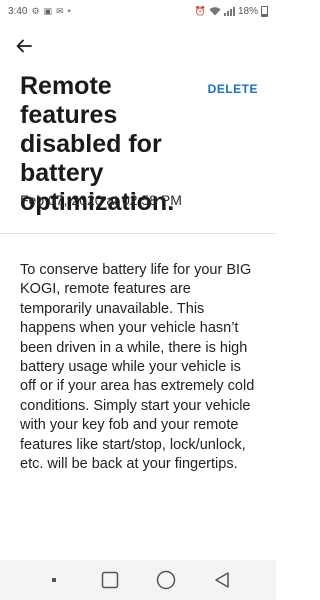 The image size is (320, 600). Describe the element at coordinates (138, 45) in the screenshot. I see `app-bar` at that location.